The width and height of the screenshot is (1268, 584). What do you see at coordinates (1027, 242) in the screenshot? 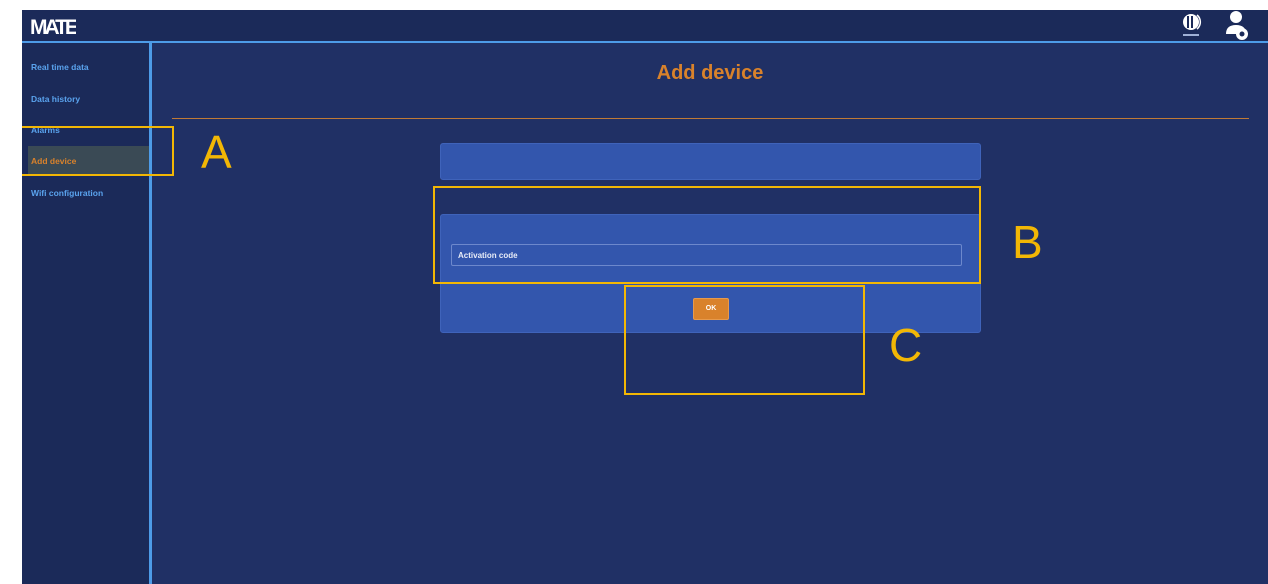
I see `annotation-label-b: B` at bounding box center [1027, 242].